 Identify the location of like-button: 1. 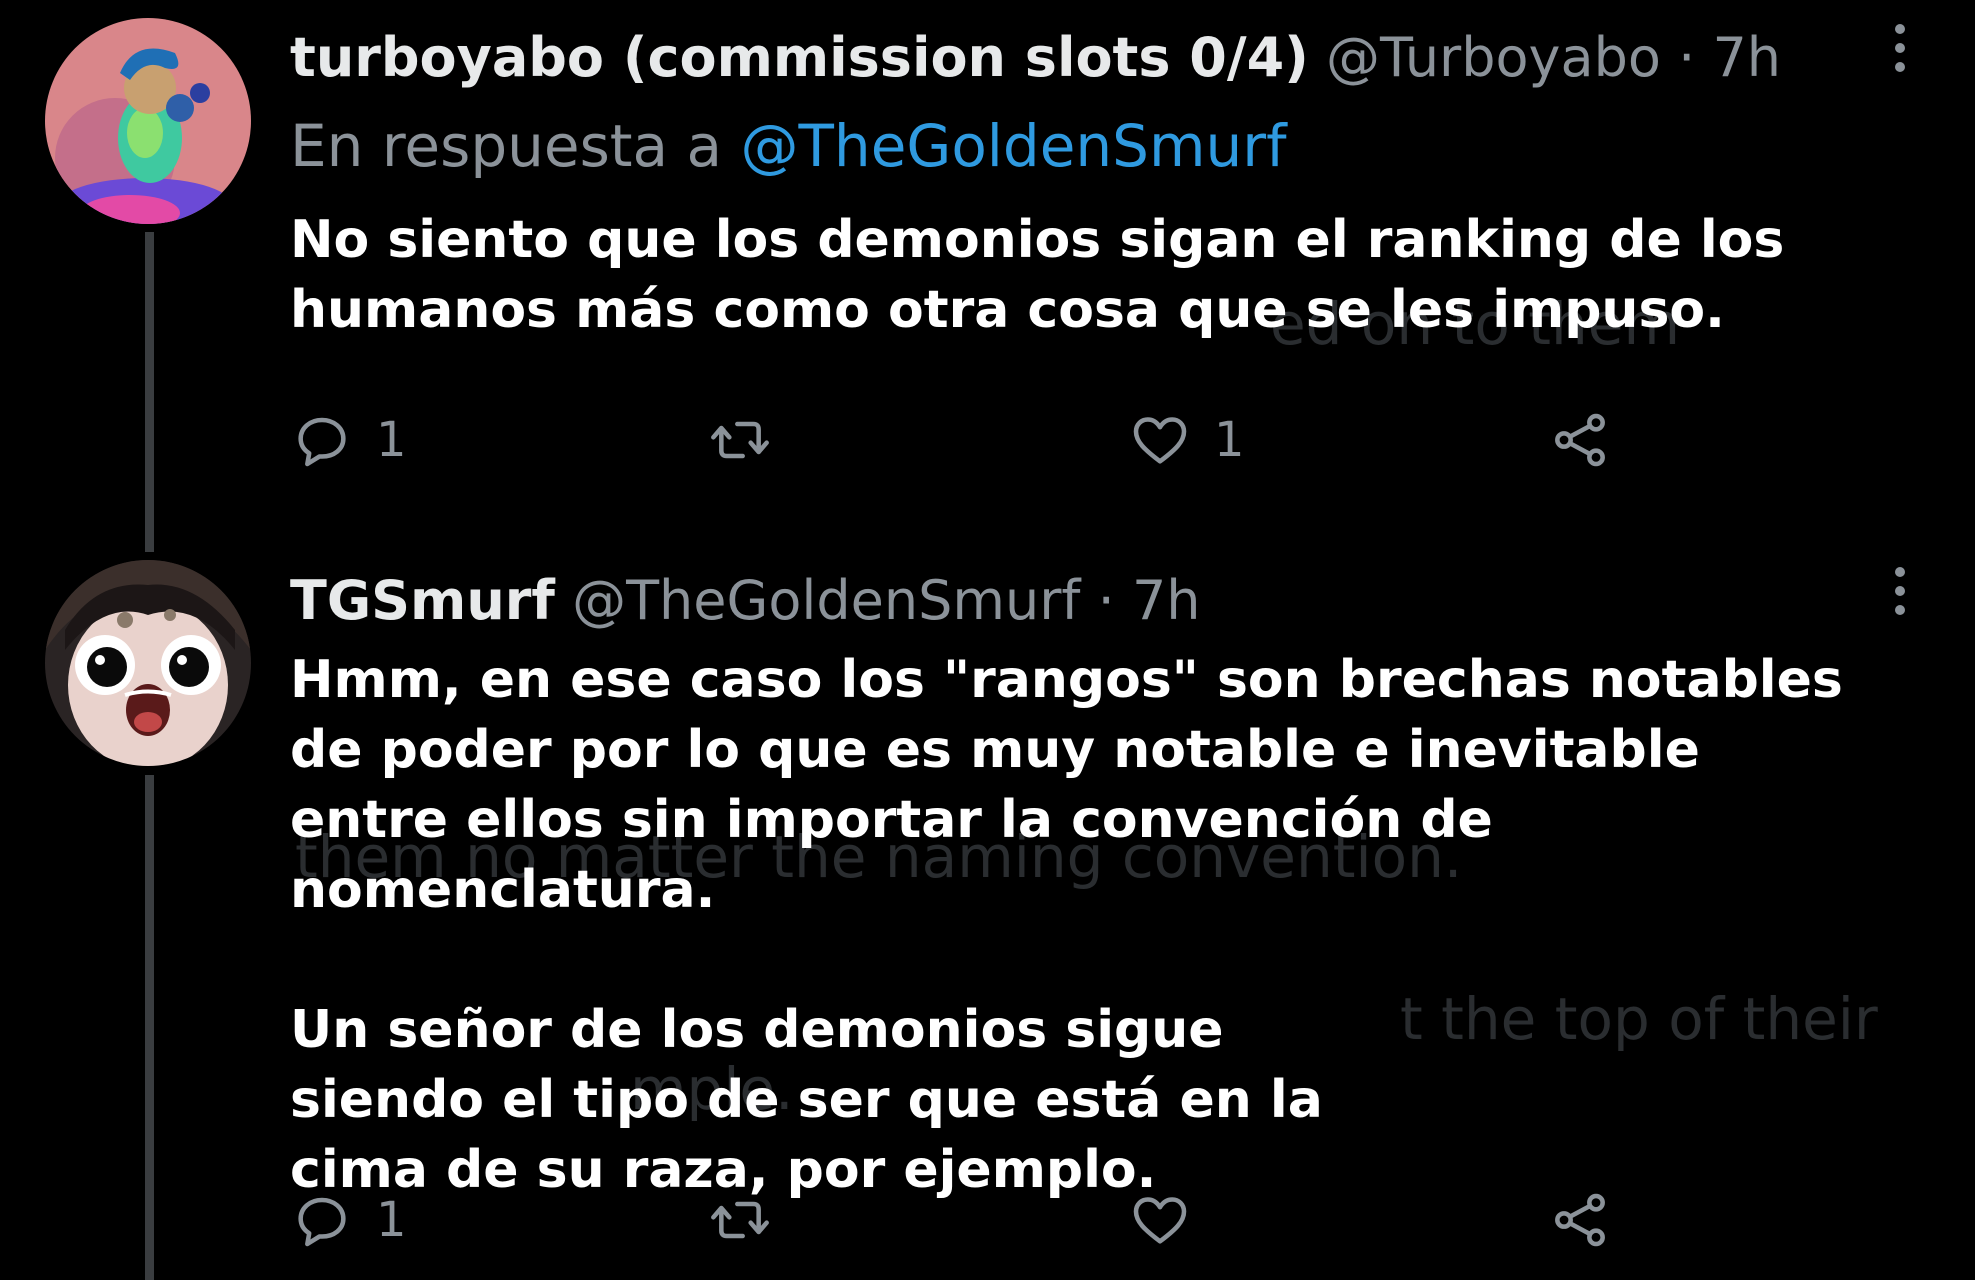
(1186, 440).